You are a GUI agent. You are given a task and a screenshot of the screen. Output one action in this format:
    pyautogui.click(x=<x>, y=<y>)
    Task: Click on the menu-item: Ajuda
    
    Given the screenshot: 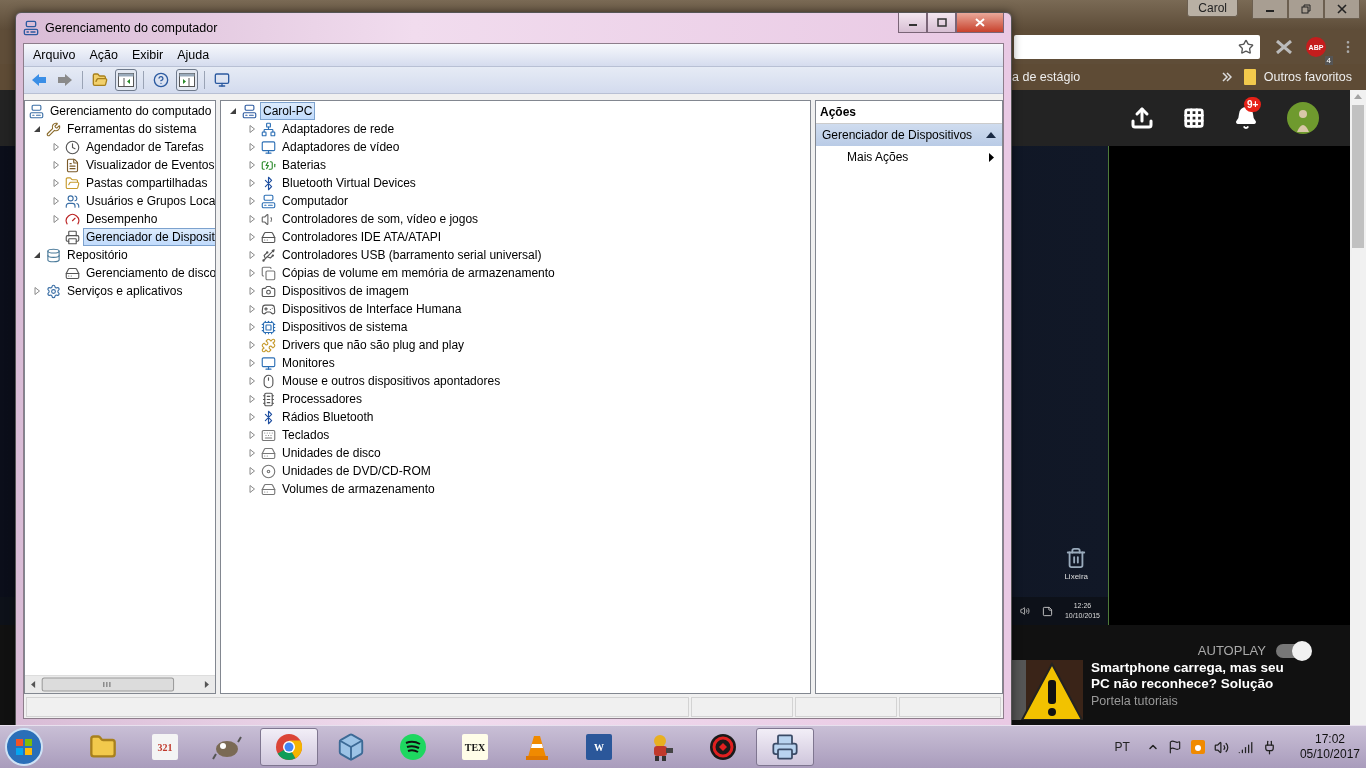 What is the action you would take?
    pyautogui.click(x=193, y=55)
    